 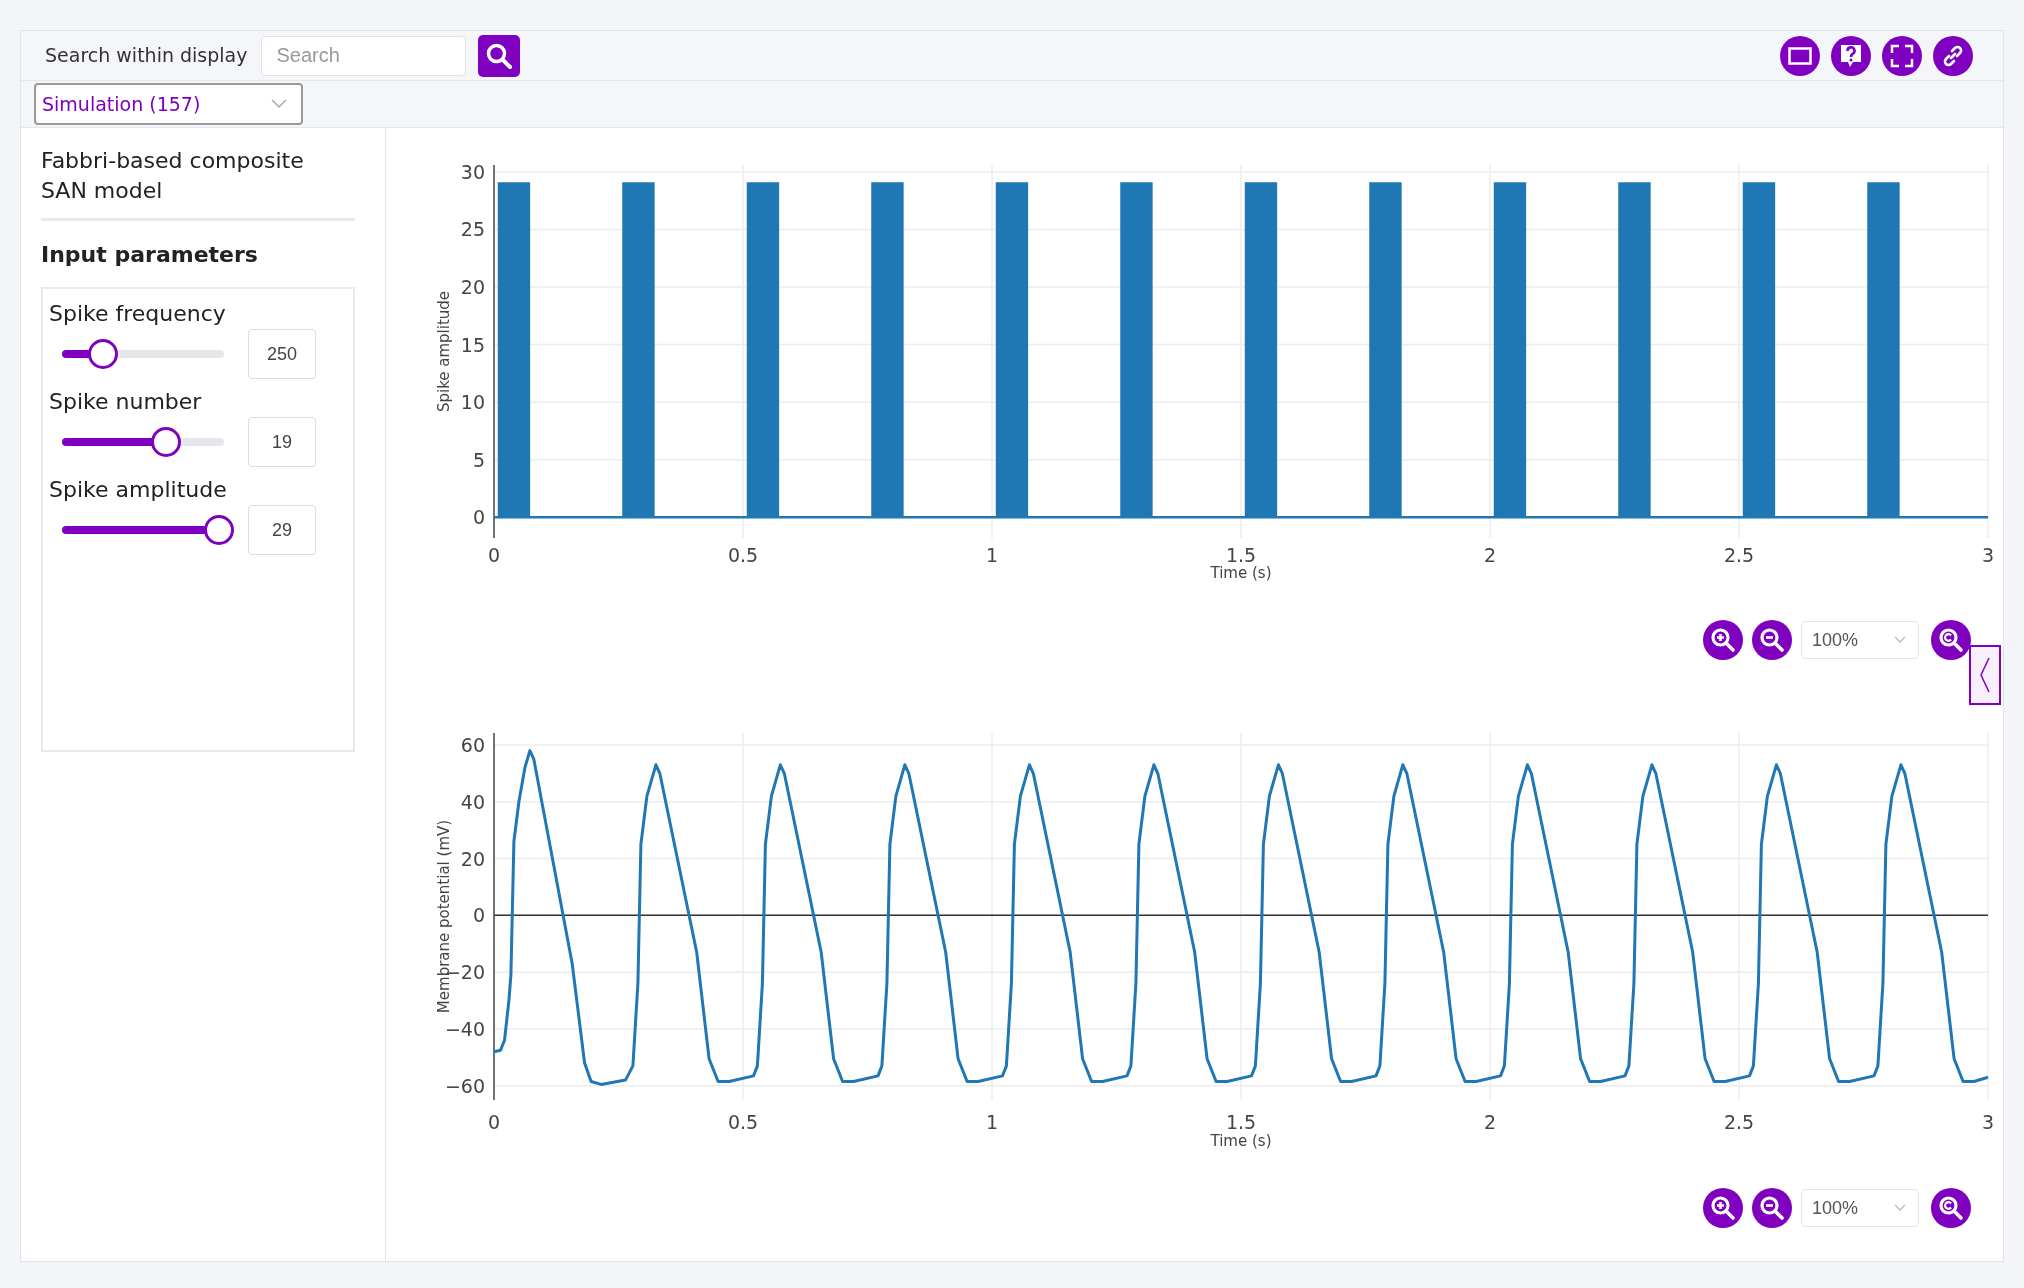 I want to click on link-button, so click(x=1953, y=55).